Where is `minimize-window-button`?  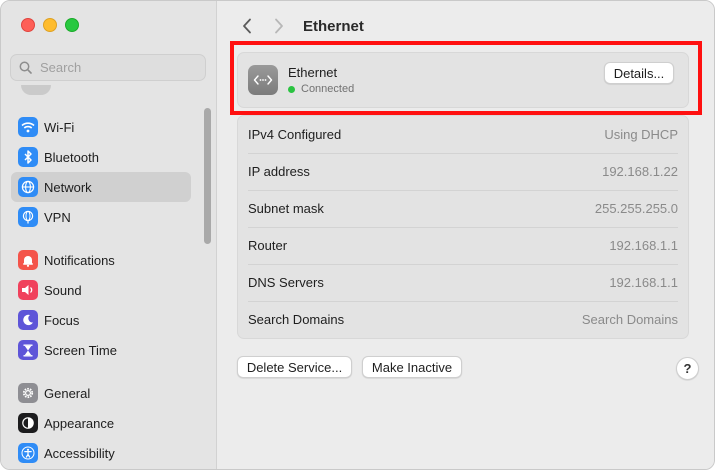 minimize-window-button is located at coordinates (50, 25).